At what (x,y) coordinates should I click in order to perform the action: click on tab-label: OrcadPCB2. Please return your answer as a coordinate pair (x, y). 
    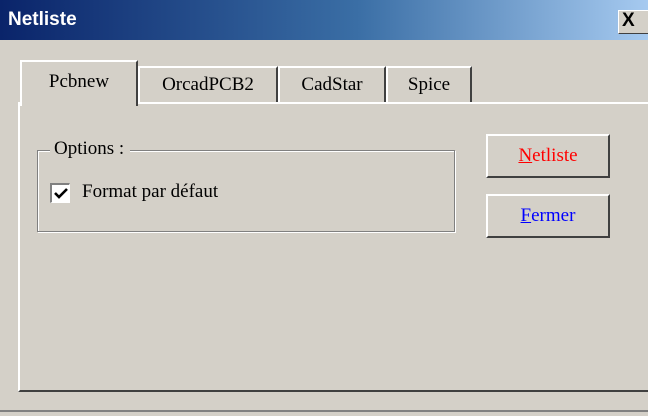
    Looking at the image, I should click on (208, 84).